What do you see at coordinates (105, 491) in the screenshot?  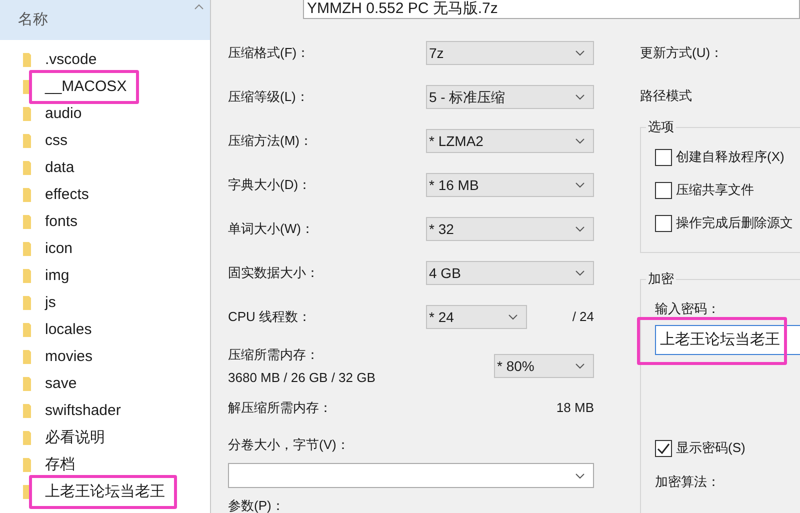 I see `folder-name: 上老王论坛当老王` at bounding box center [105, 491].